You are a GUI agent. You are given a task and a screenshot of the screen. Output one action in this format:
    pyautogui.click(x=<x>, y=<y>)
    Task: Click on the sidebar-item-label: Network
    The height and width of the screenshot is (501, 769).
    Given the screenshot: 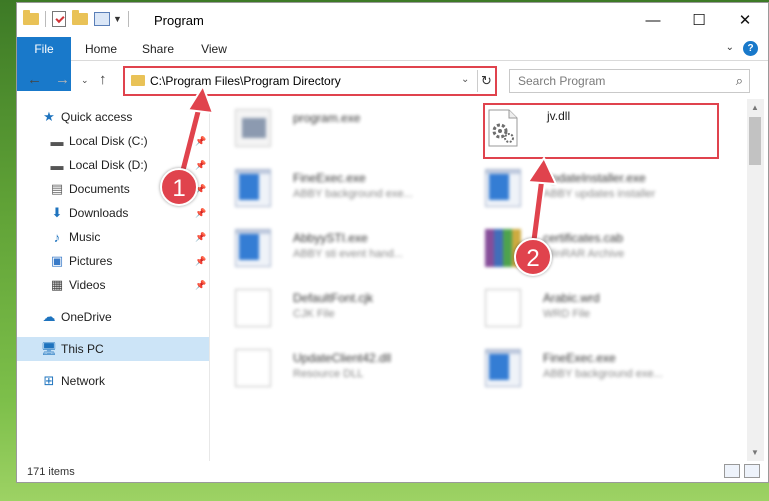 What is the action you would take?
    pyautogui.click(x=83, y=381)
    